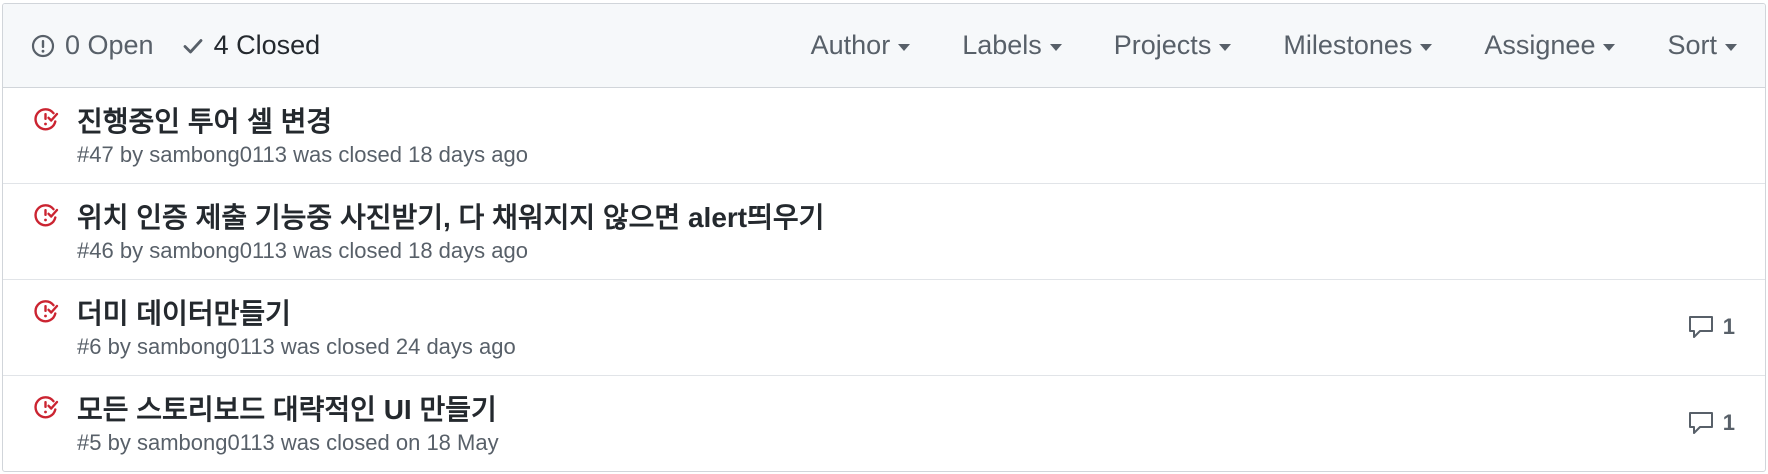 This screenshot has height=474, width=1768. Describe the element at coordinates (398, 346) in the screenshot. I see `issue-closed-time: was closed 24 days ago` at that location.